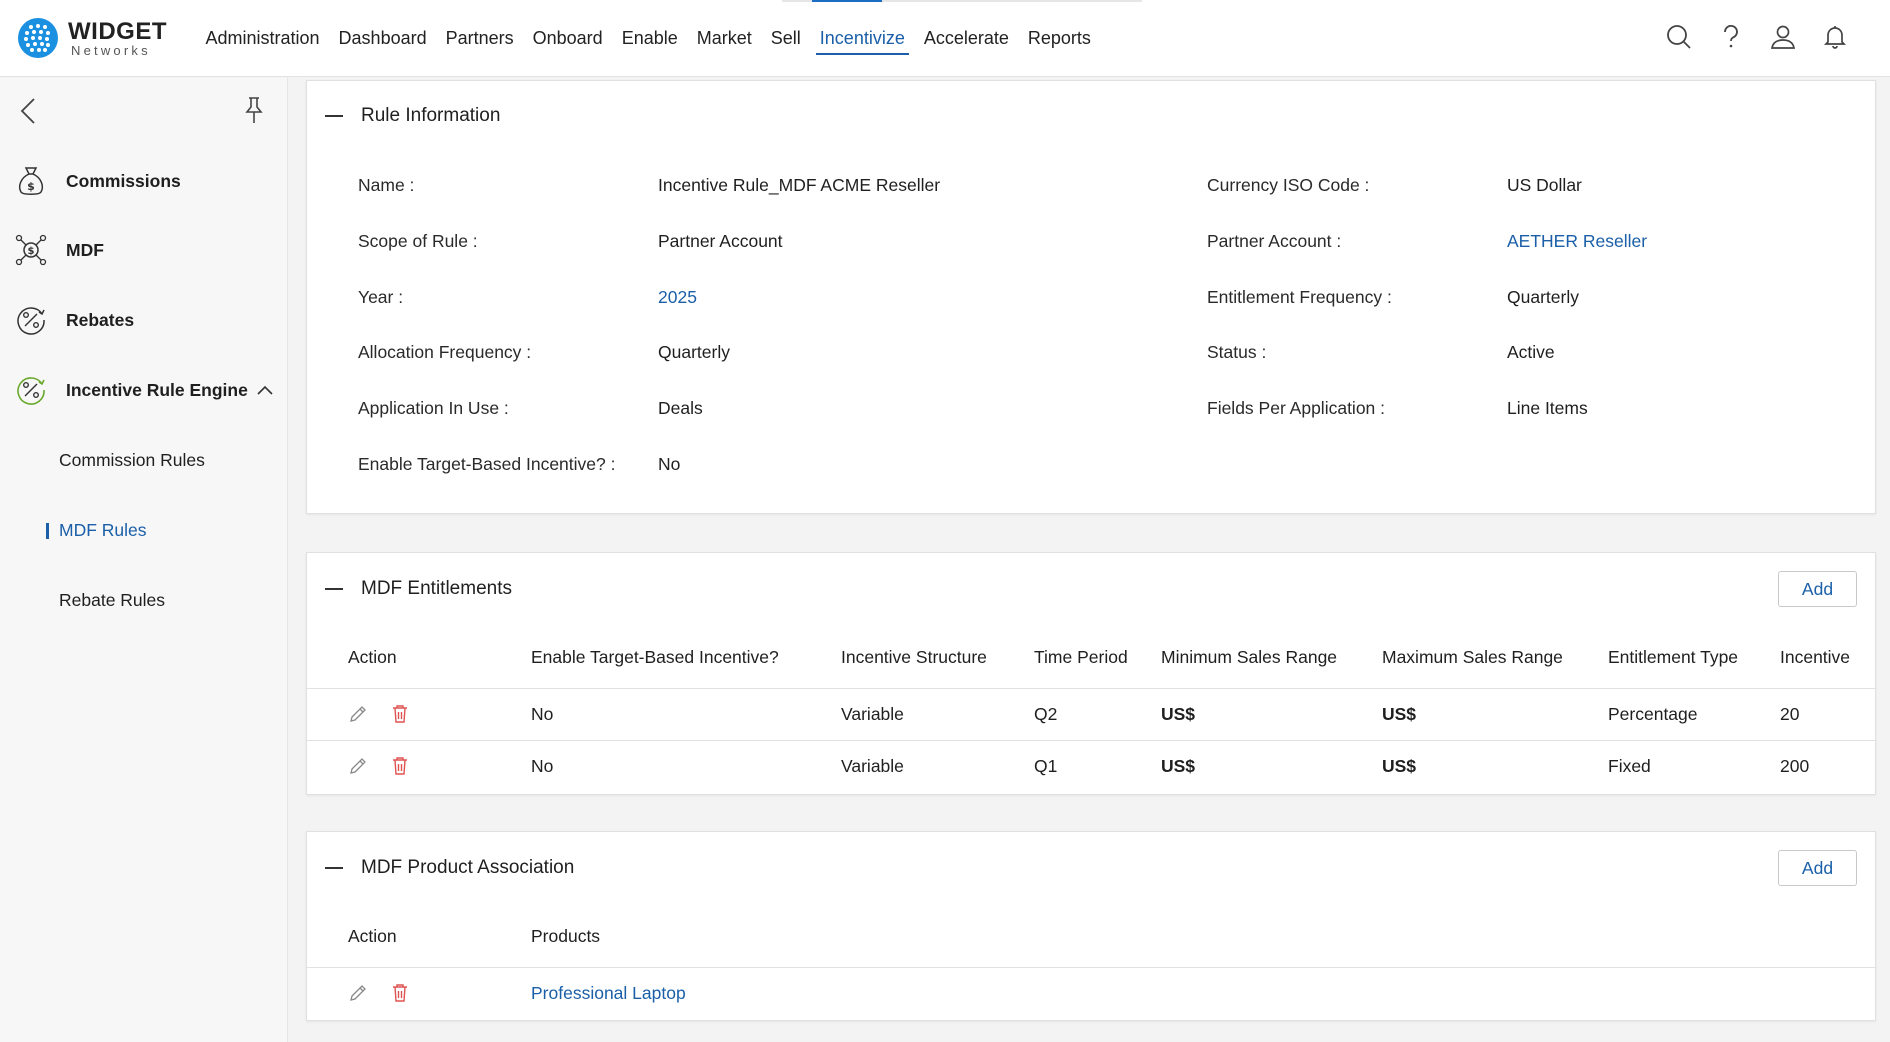 The image size is (1890, 1042). What do you see at coordinates (1679, 37) in the screenshot?
I see `search-icon` at bounding box center [1679, 37].